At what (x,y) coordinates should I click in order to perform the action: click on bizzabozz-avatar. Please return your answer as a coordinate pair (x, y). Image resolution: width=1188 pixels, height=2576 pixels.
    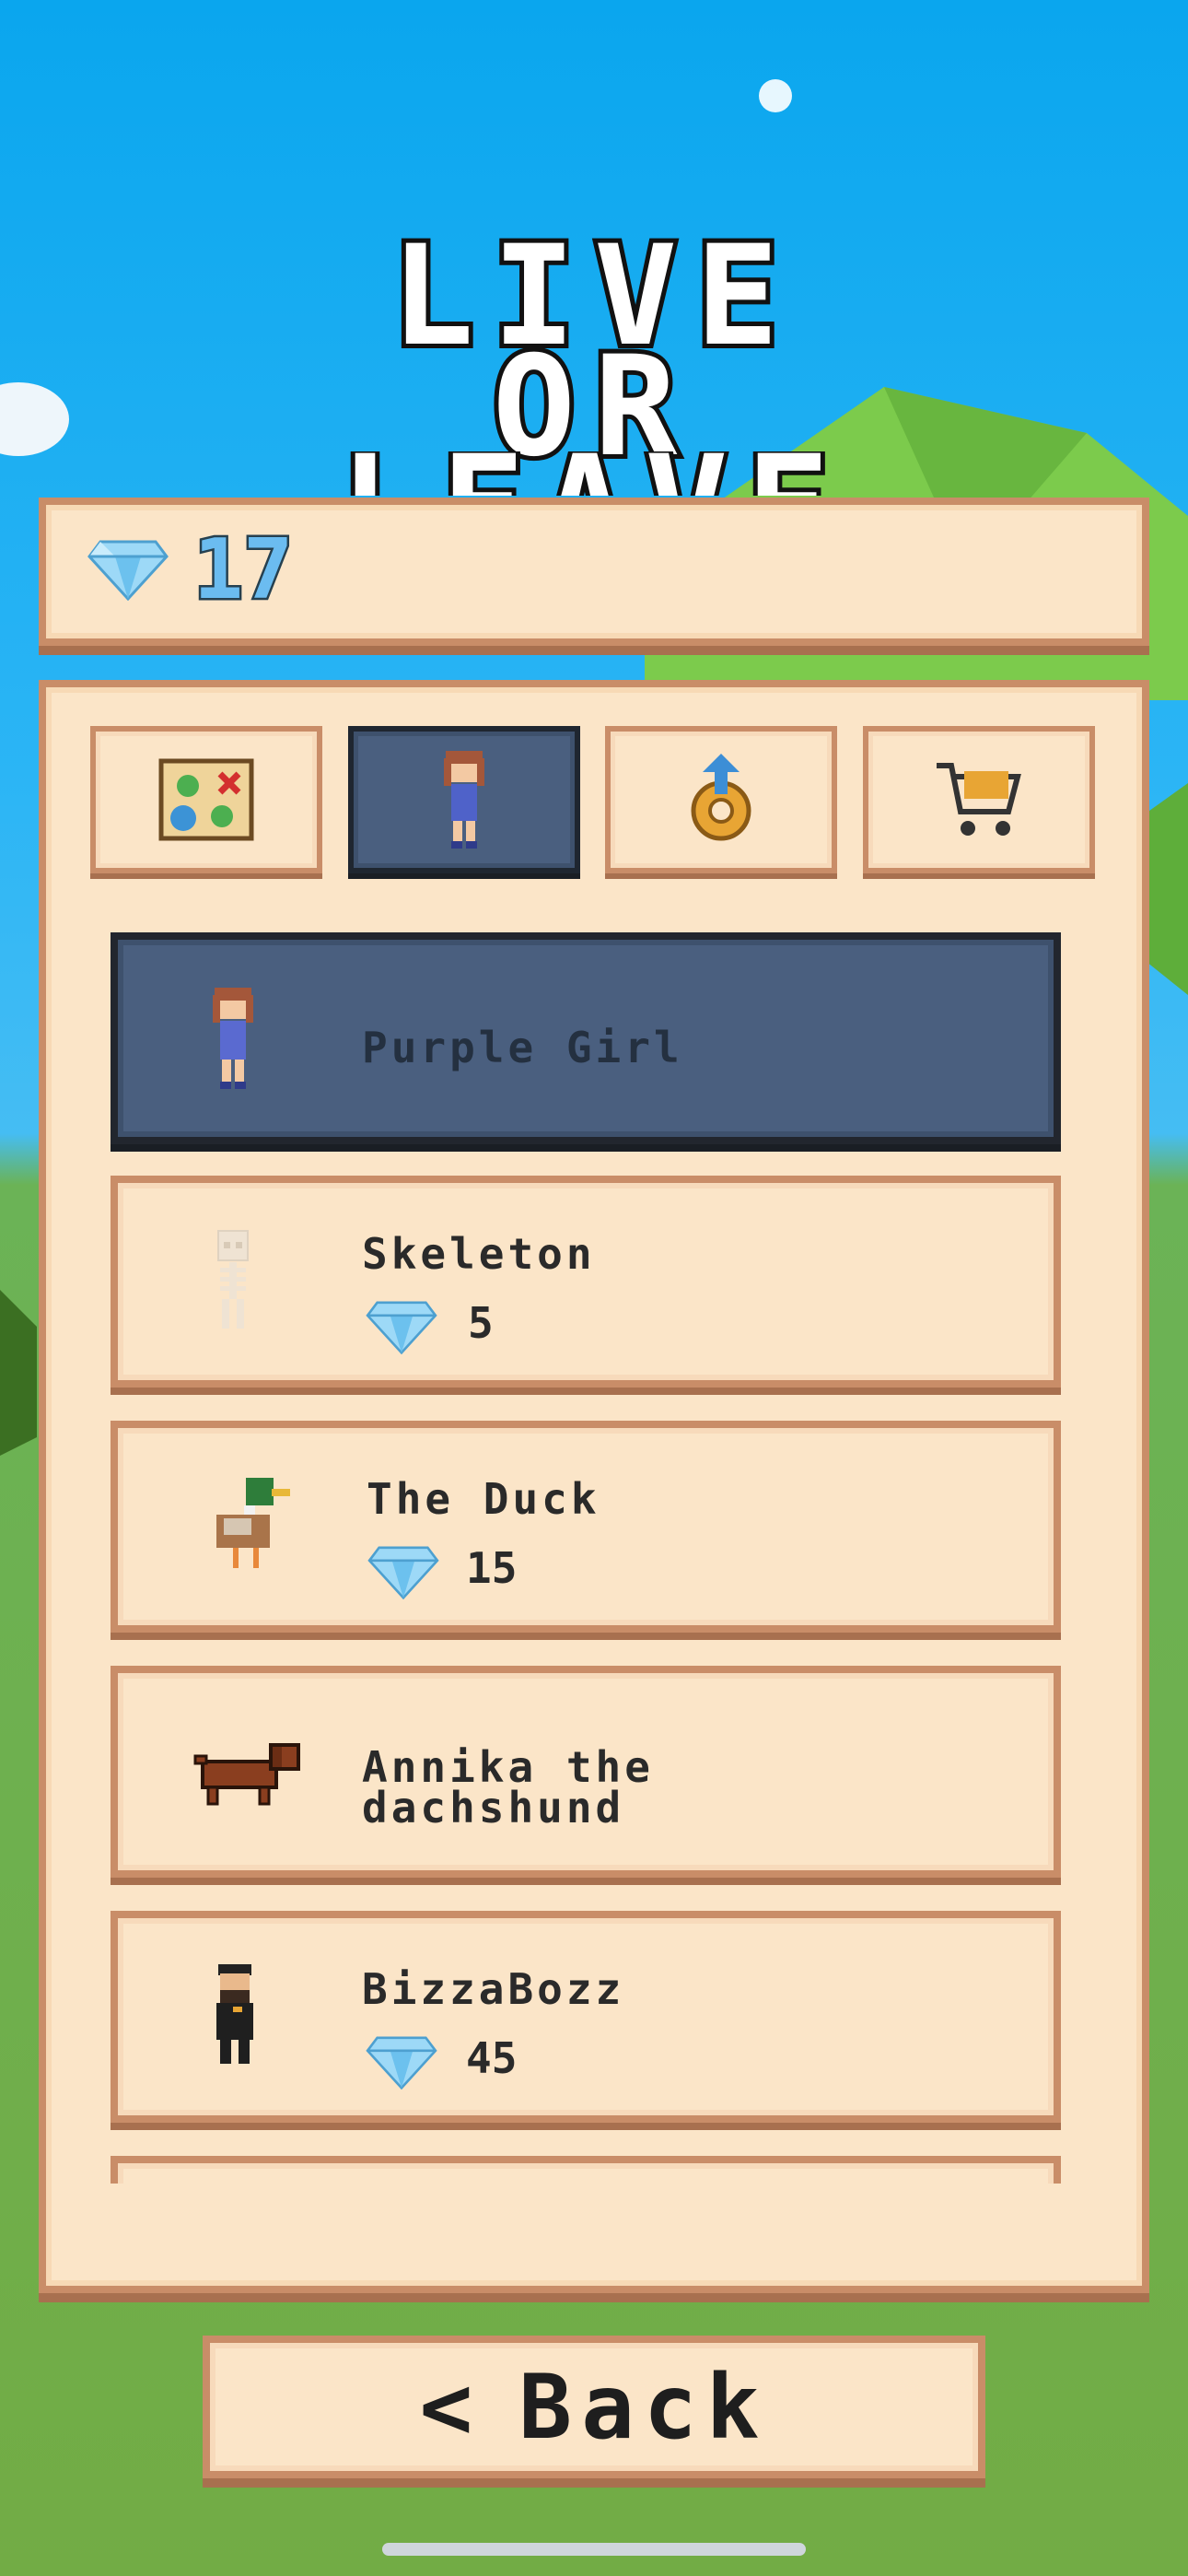
    Looking at the image, I should click on (234, 2014).